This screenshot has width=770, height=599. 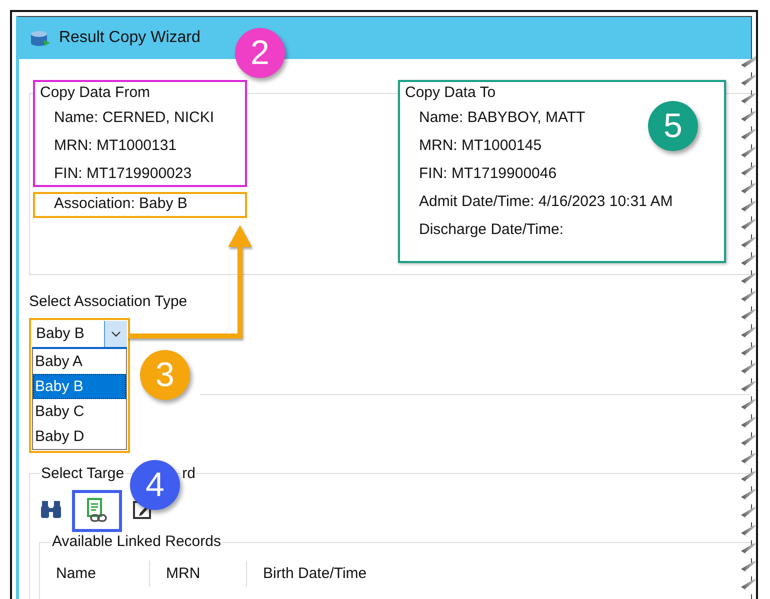 What do you see at coordinates (545, 202) in the screenshot?
I see `field-text: Admit Date/Time: 4/16/2023 10:31 AM` at bounding box center [545, 202].